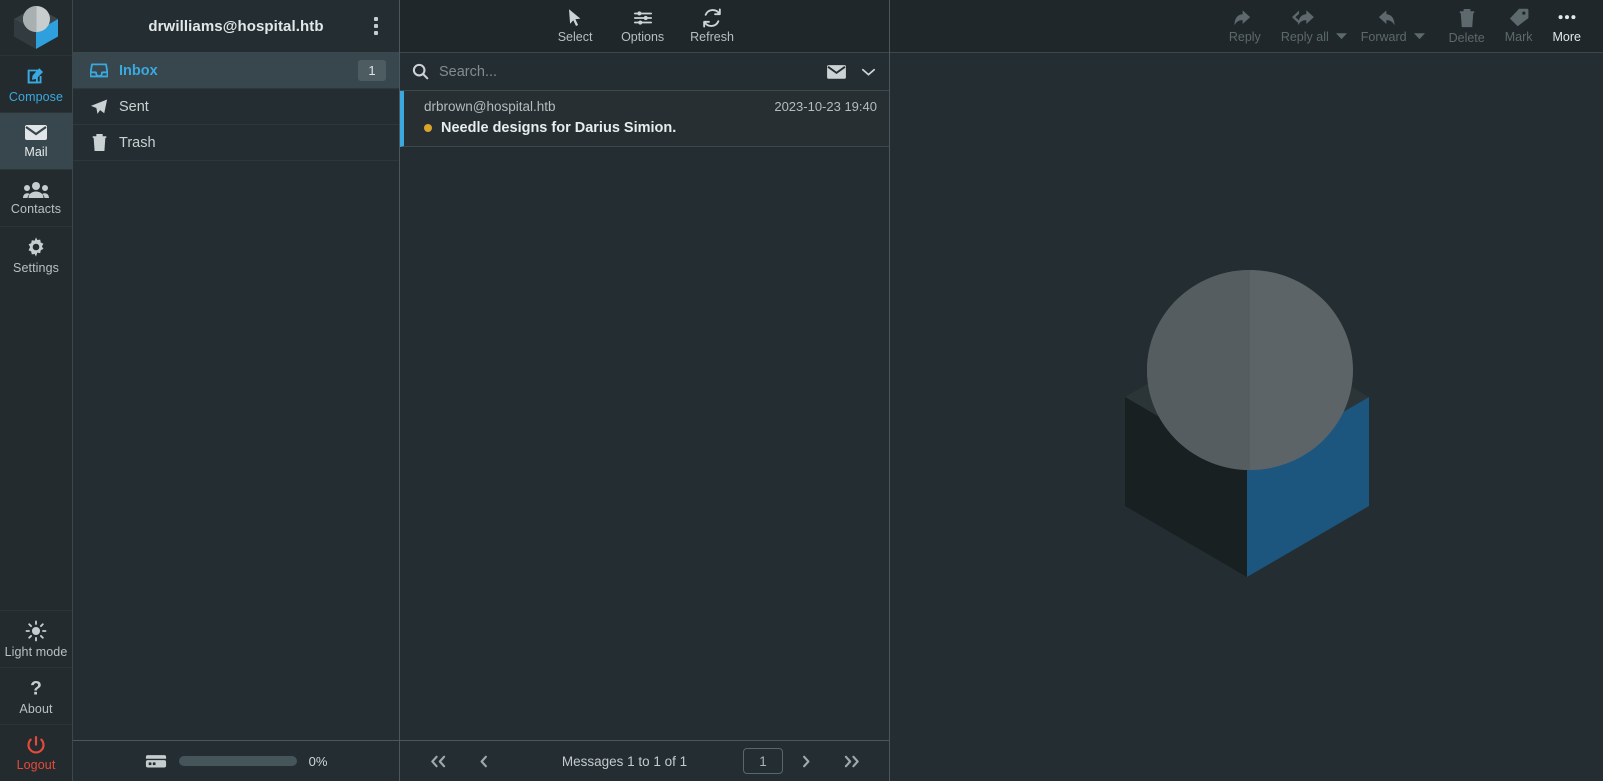 The width and height of the screenshot is (1603, 781). I want to click on taskbar-label-about: About, so click(36, 708).